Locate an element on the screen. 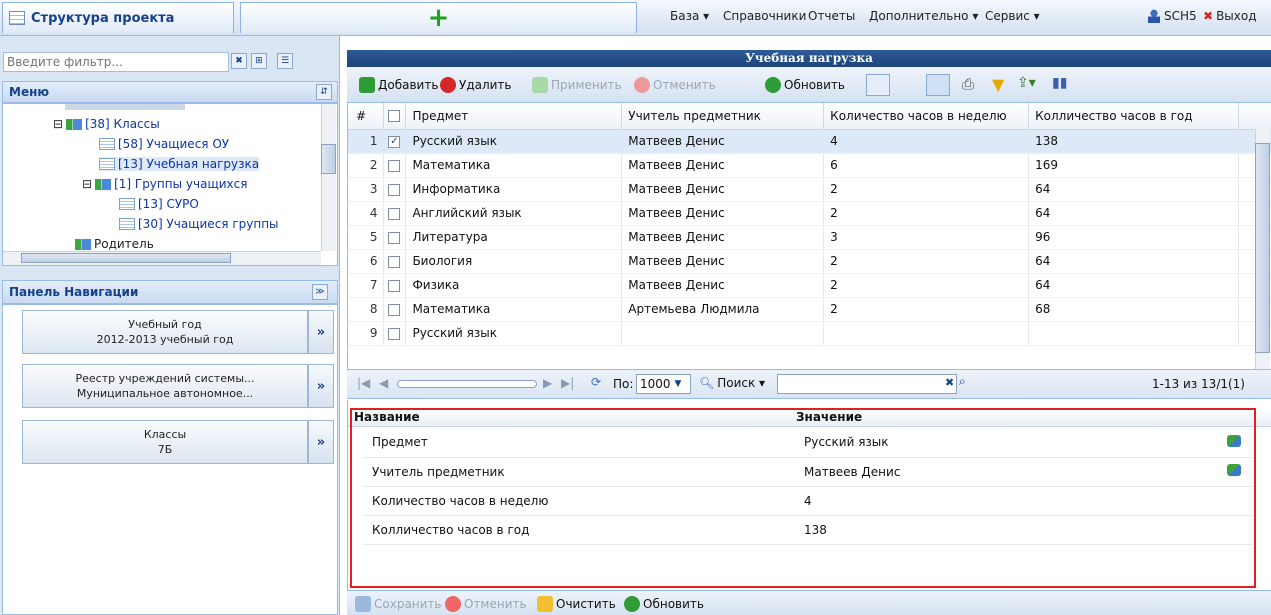  menu-base: База ▾ is located at coordinates (689, 16).